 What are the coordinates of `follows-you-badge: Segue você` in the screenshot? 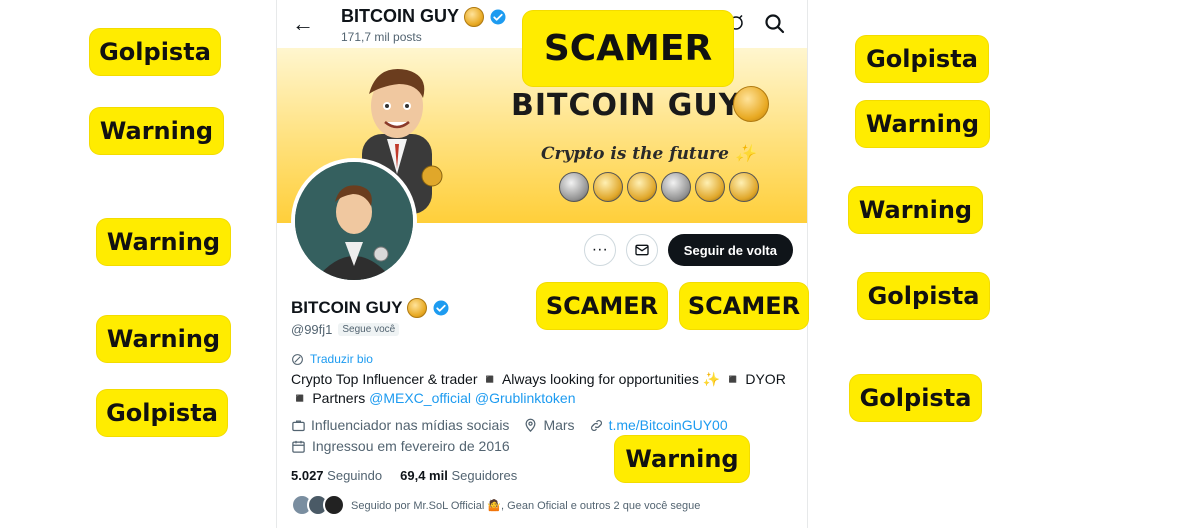 It's located at (369, 329).